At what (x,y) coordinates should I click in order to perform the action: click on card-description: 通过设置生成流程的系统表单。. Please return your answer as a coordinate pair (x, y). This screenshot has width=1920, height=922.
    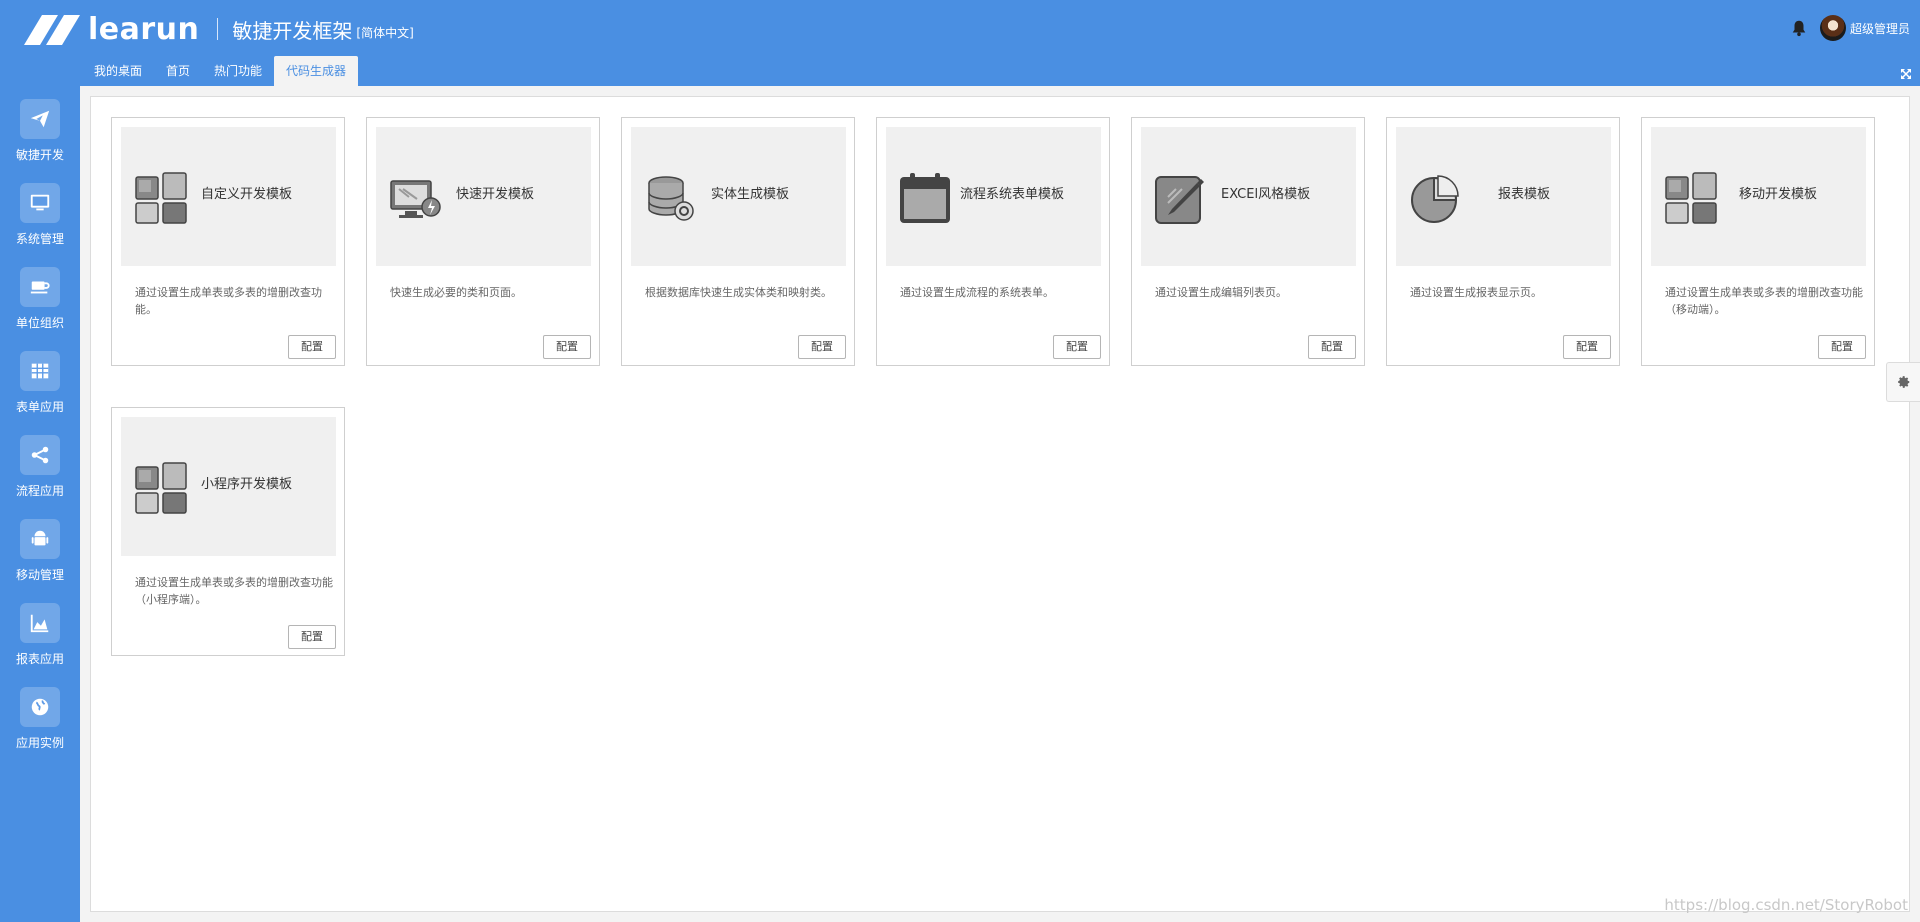
    Looking at the image, I should click on (977, 292).